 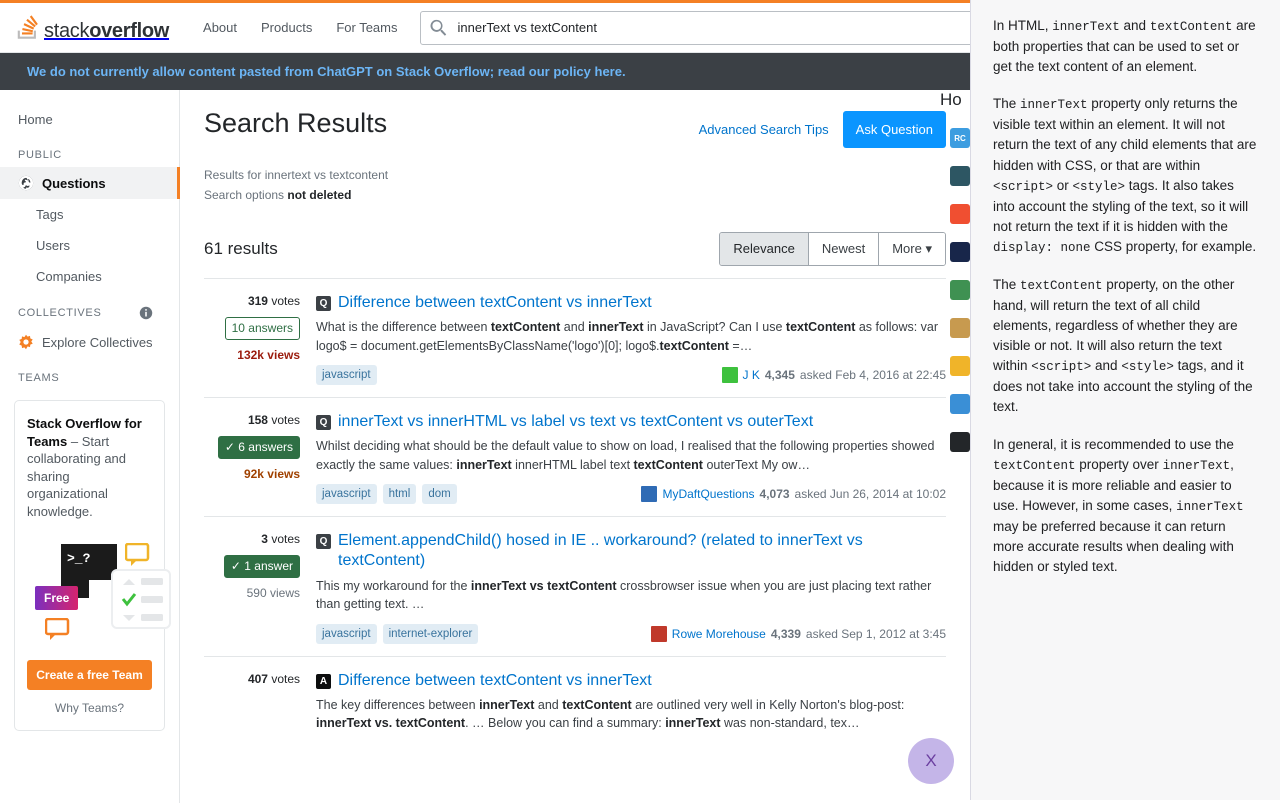 I want to click on sidebar-item-companies: Companies, so click(x=89, y=276).